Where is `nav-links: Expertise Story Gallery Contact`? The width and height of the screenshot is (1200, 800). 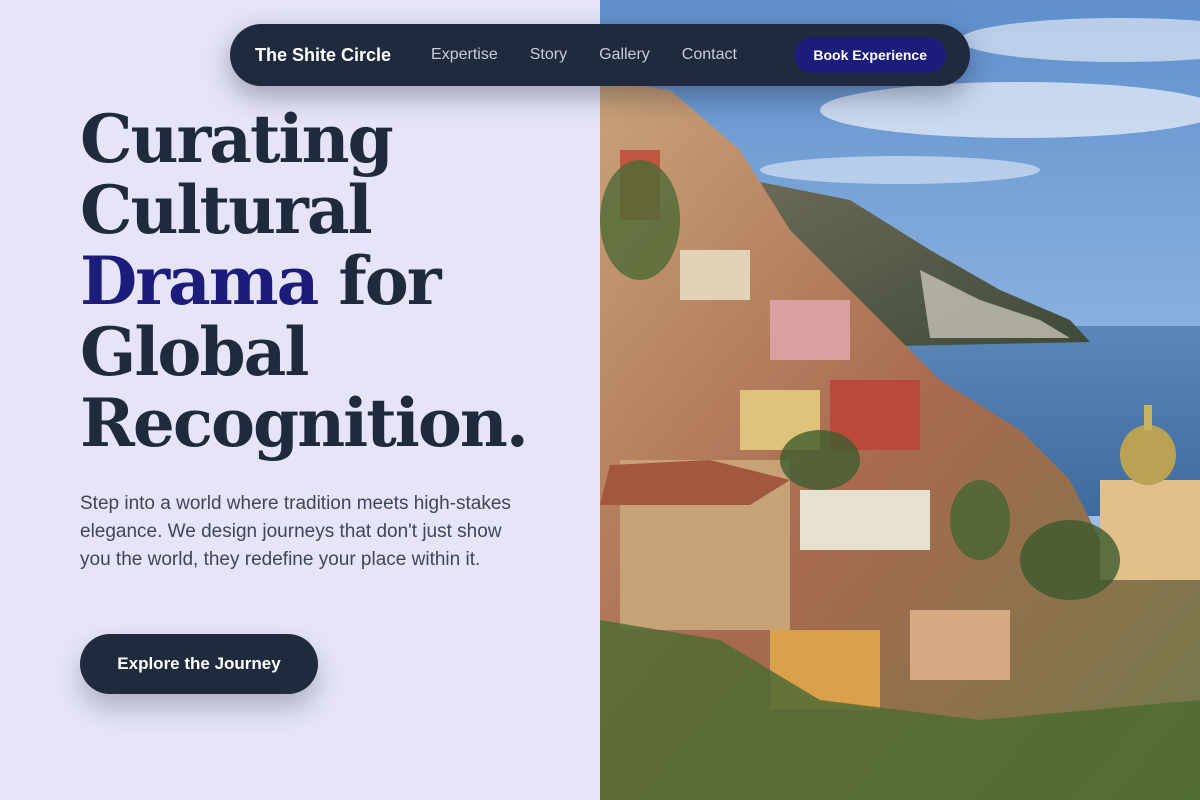
nav-links: Expertise Story Gallery Contact is located at coordinates (584, 55).